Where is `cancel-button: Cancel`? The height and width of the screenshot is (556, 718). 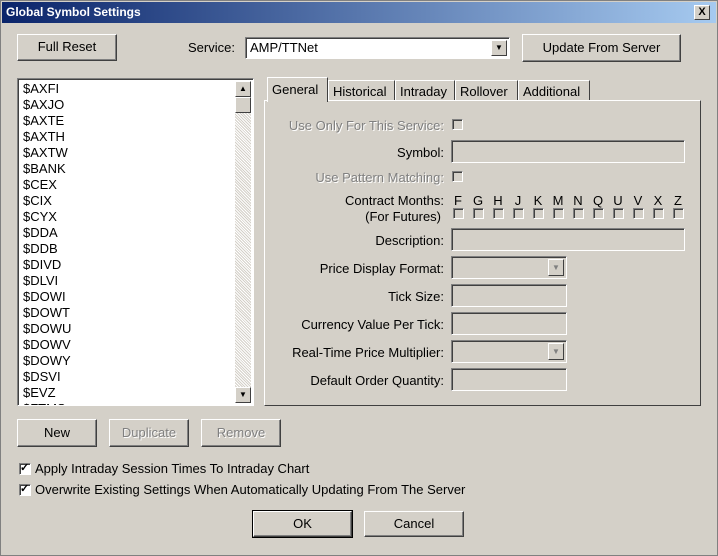
cancel-button: Cancel is located at coordinates (414, 524).